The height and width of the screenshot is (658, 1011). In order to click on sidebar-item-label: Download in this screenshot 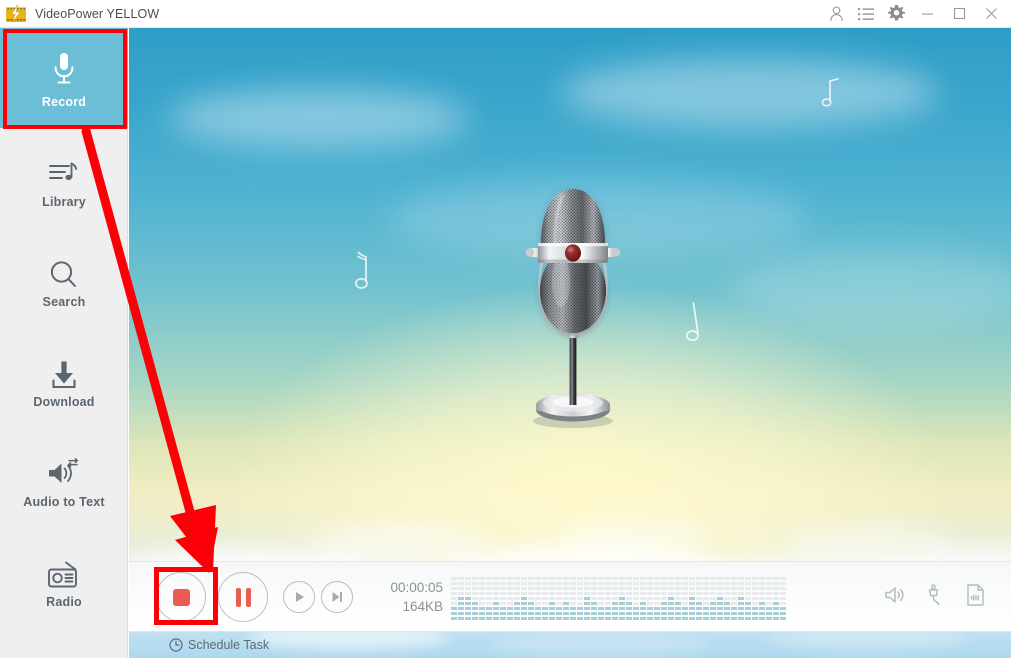, I will do `click(64, 402)`.